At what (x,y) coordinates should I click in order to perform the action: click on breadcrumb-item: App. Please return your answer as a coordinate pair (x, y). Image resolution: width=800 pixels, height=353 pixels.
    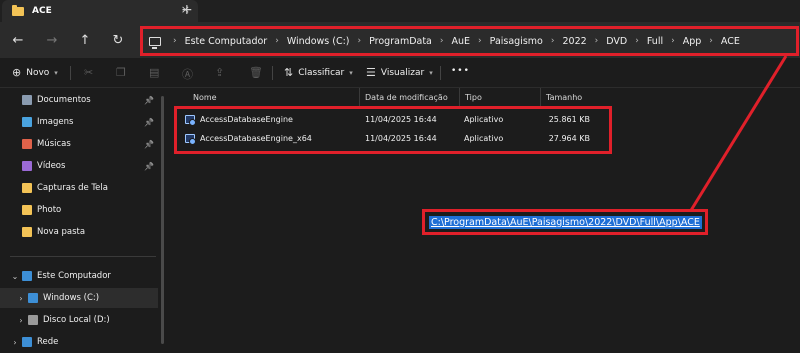
    Looking at the image, I should click on (692, 41).